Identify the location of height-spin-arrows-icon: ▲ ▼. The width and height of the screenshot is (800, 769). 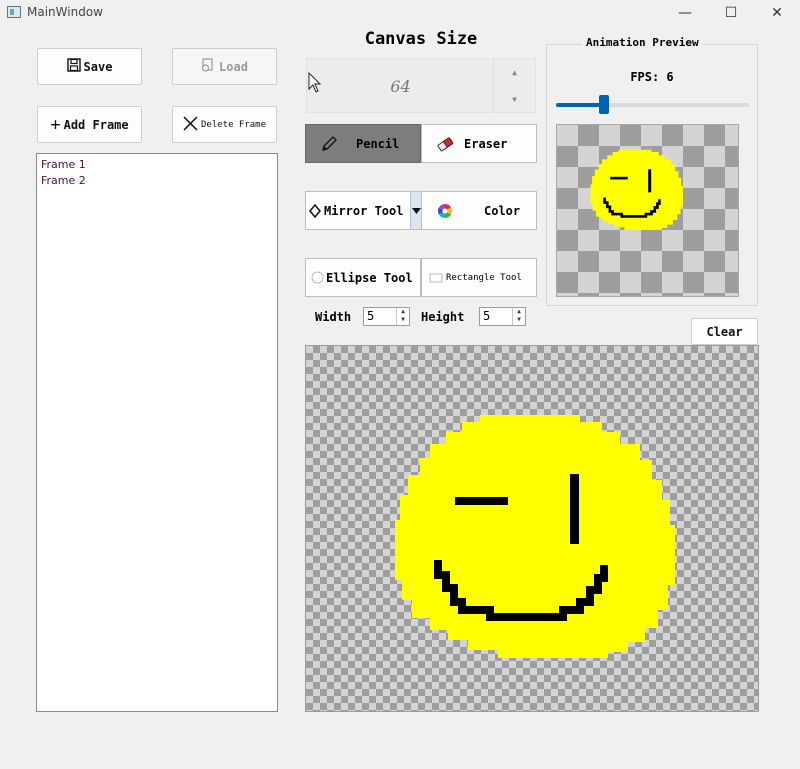
(518, 316).